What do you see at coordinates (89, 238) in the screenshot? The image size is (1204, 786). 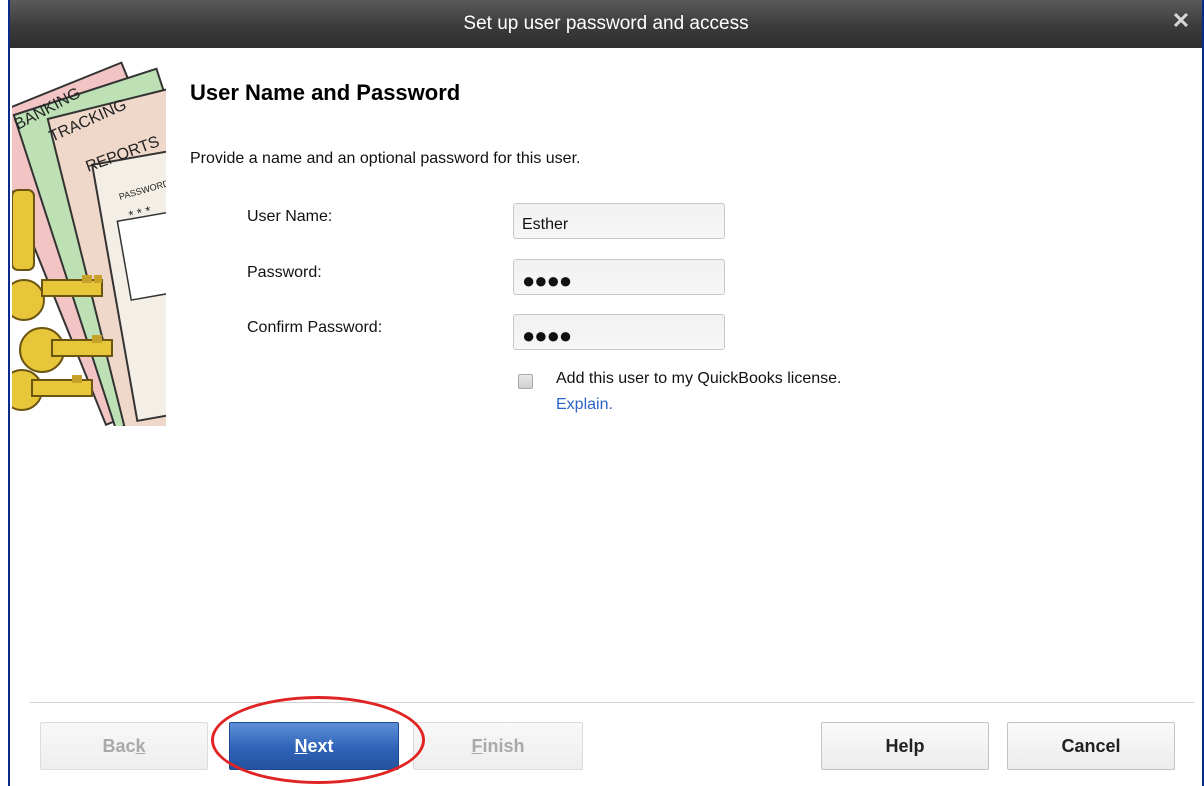 I see `security-illustration: BANKING TRACKING REPORTS PASSWORD * * *` at bounding box center [89, 238].